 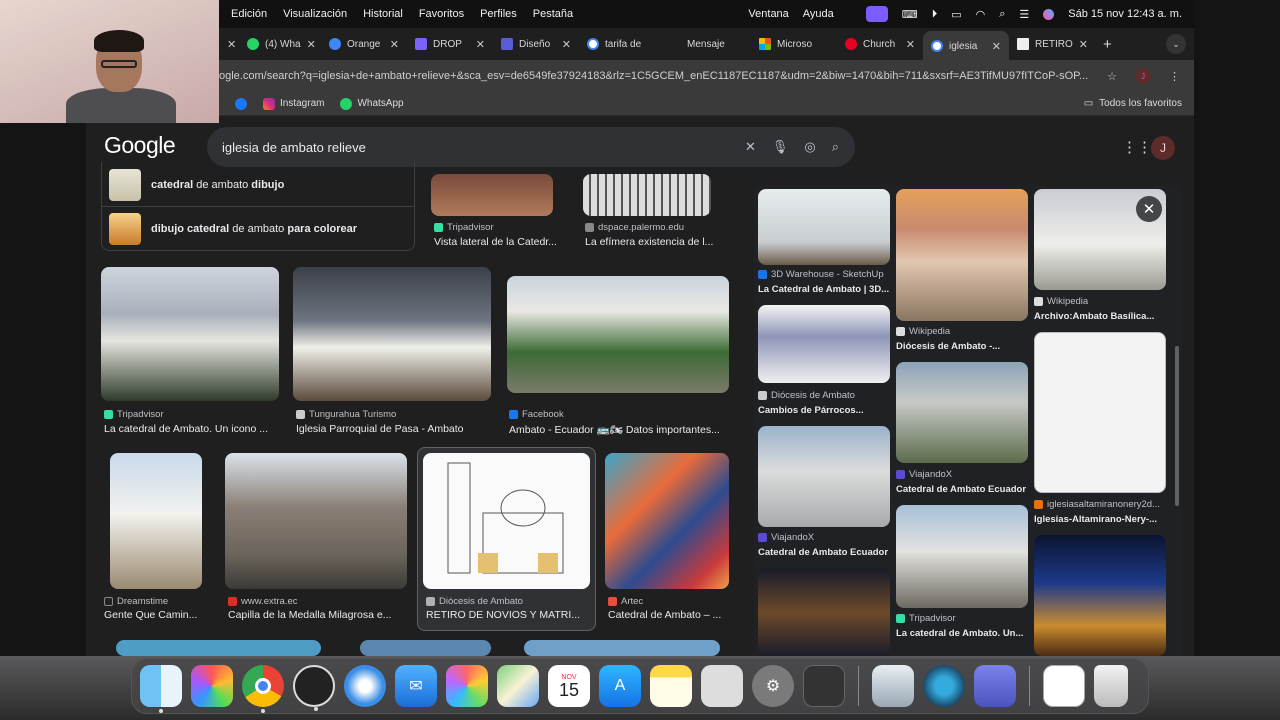 What do you see at coordinates (671, 686) in the screenshot?
I see `notes-icon` at bounding box center [671, 686].